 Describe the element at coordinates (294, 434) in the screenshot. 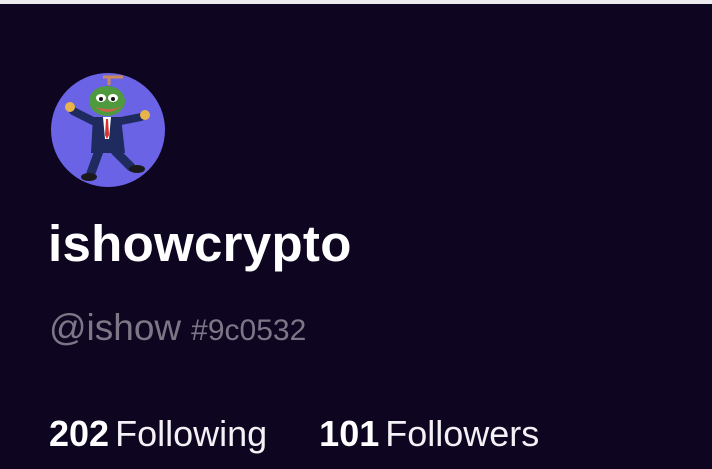

I see `follow-stats: 202 Following 101 Followers` at that location.